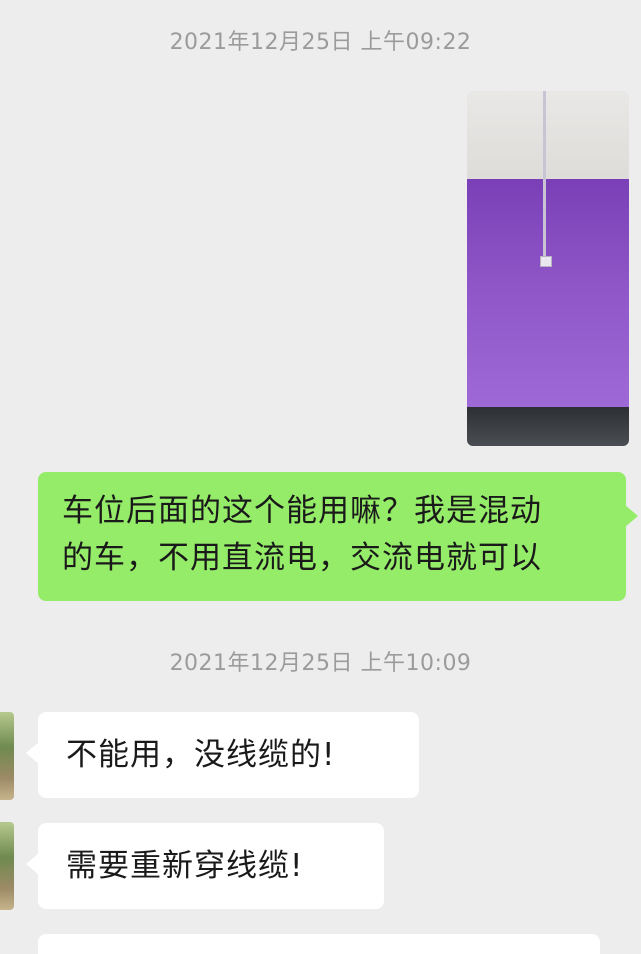 This screenshot has height=954, width=641. Describe the element at coordinates (201, 755) in the screenshot. I see `message-text: 不能用，没线缆的!` at that location.